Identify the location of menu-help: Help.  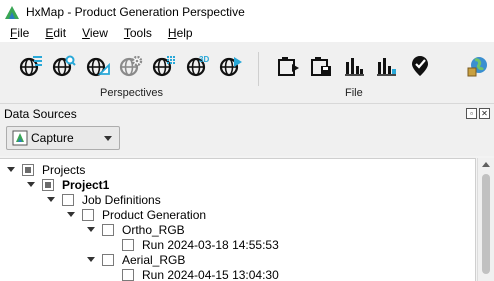
(178, 33).